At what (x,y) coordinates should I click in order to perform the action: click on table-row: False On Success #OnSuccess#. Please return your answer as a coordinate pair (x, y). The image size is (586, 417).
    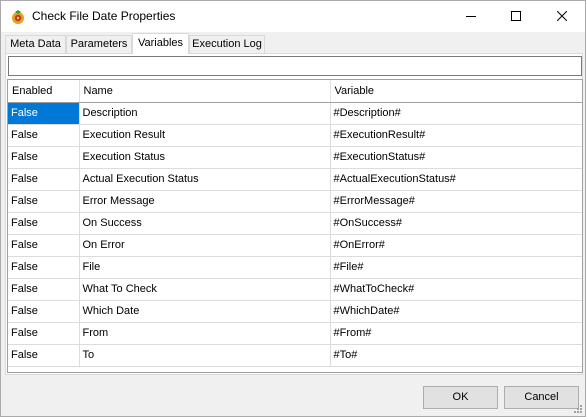
    Looking at the image, I should click on (295, 223).